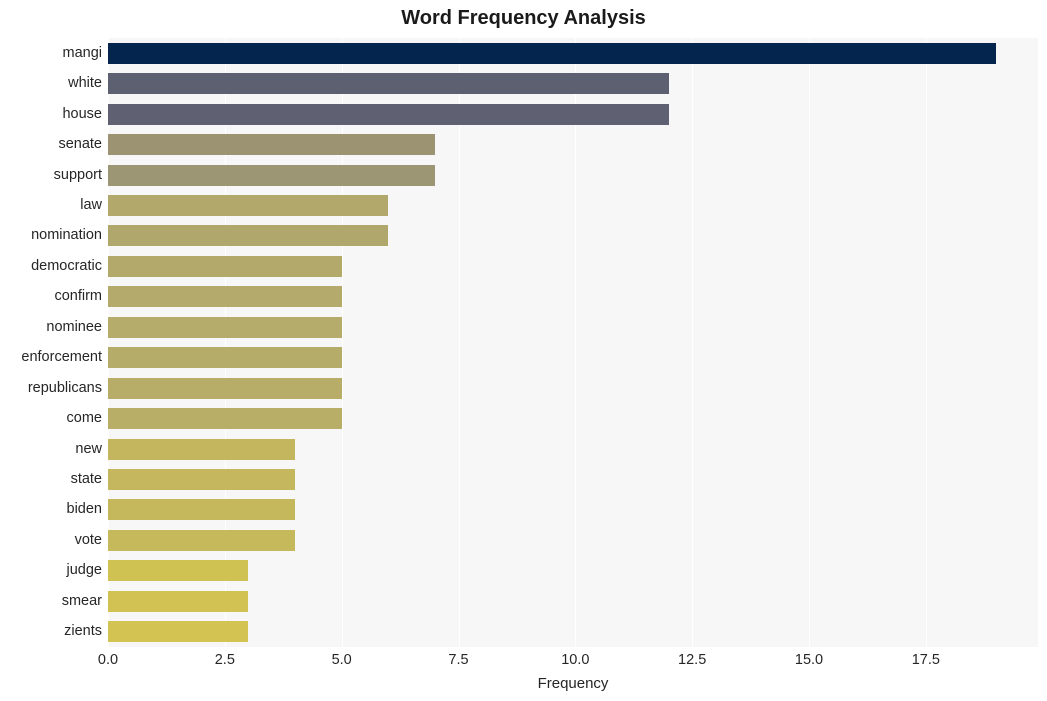  What do you see at coordinates (66, 235) in the screenshot?
I see `y-tick-label: nomination` at bounding box center [66, 235].